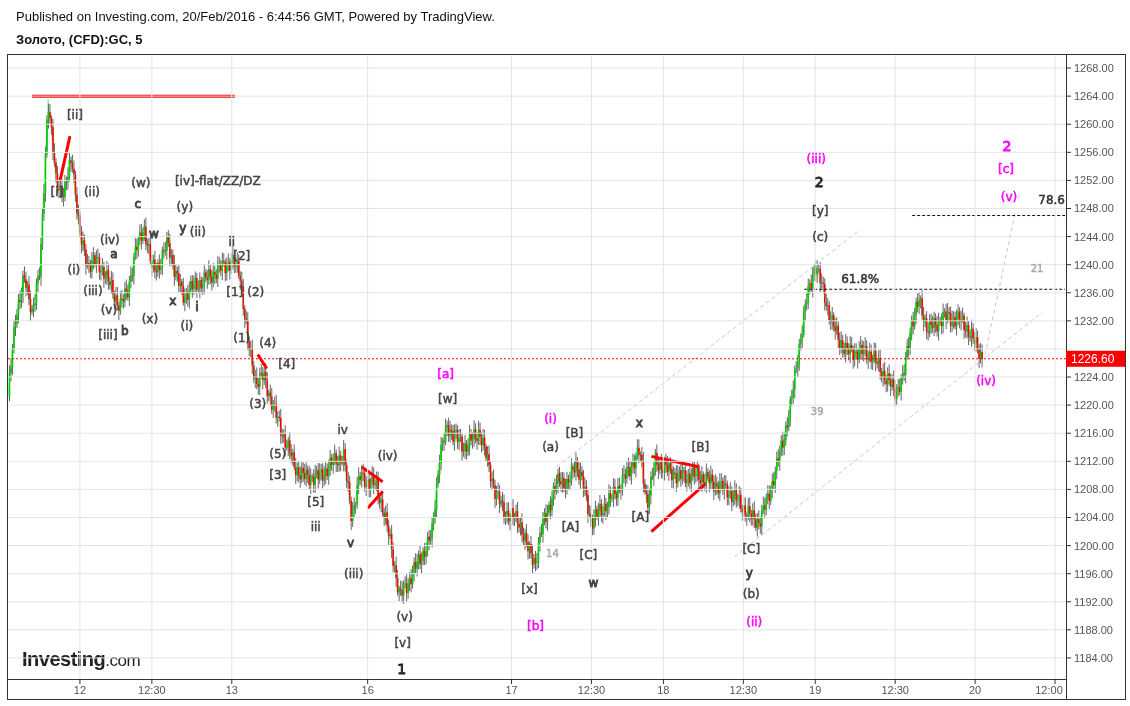  What do you see at coordinates (1094, 96) in the screenshot?
I see `y-tick-label: 1264.00` at bounding box center [1094, 96].